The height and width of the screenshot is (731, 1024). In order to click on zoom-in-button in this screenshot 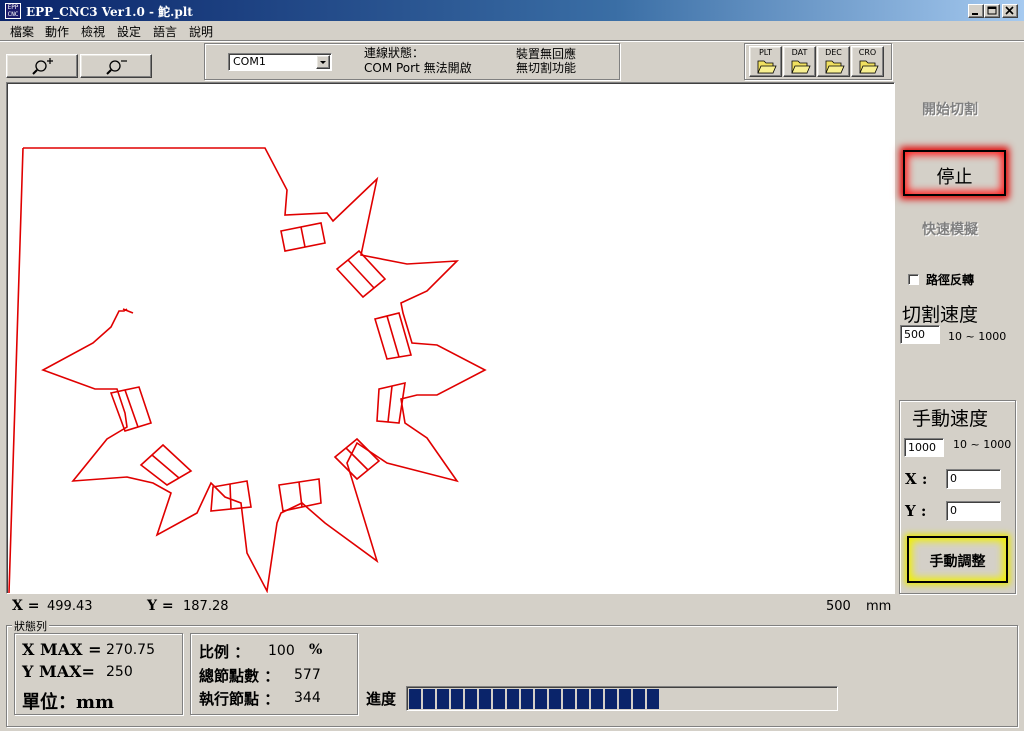, I will do `click(42, 66)`.